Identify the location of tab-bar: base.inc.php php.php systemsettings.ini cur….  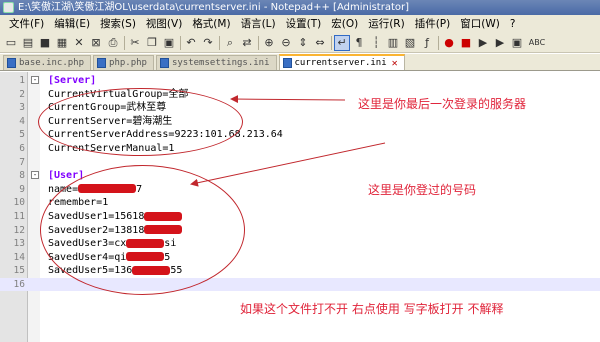
(300, 62).